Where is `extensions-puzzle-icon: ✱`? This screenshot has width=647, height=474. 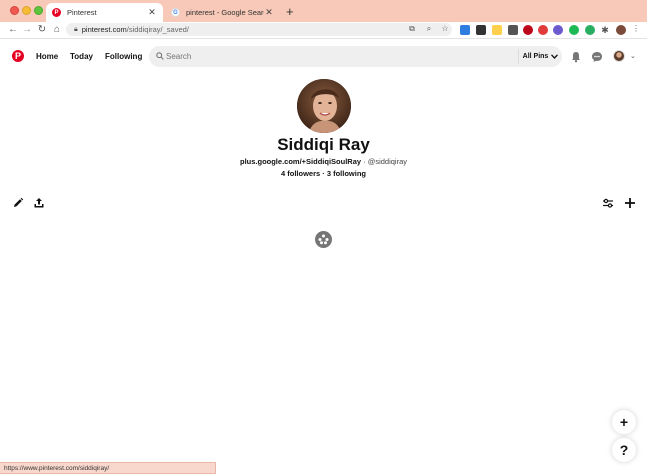 extensions-puzzle-icon: ✱ is located at coordinates (605, 30).